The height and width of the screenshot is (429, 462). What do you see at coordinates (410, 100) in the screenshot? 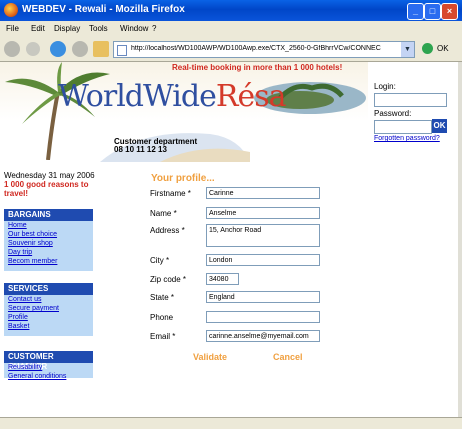
I see `login-input` at bounding box center [410, 100].